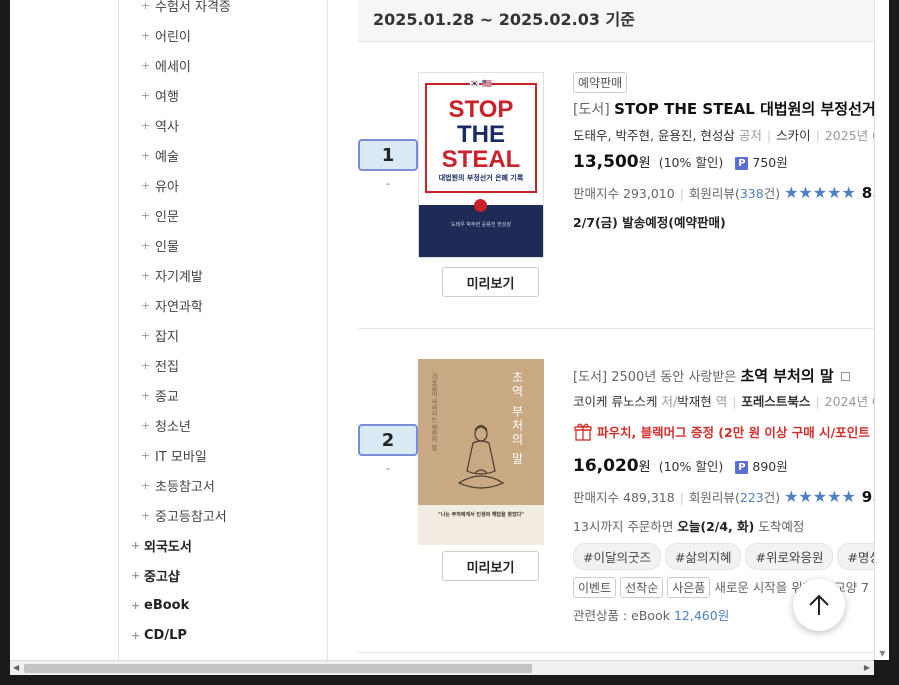 The image size is (899, 685). I want to click on preorder-badge: 예약판매, so click(600, 82).